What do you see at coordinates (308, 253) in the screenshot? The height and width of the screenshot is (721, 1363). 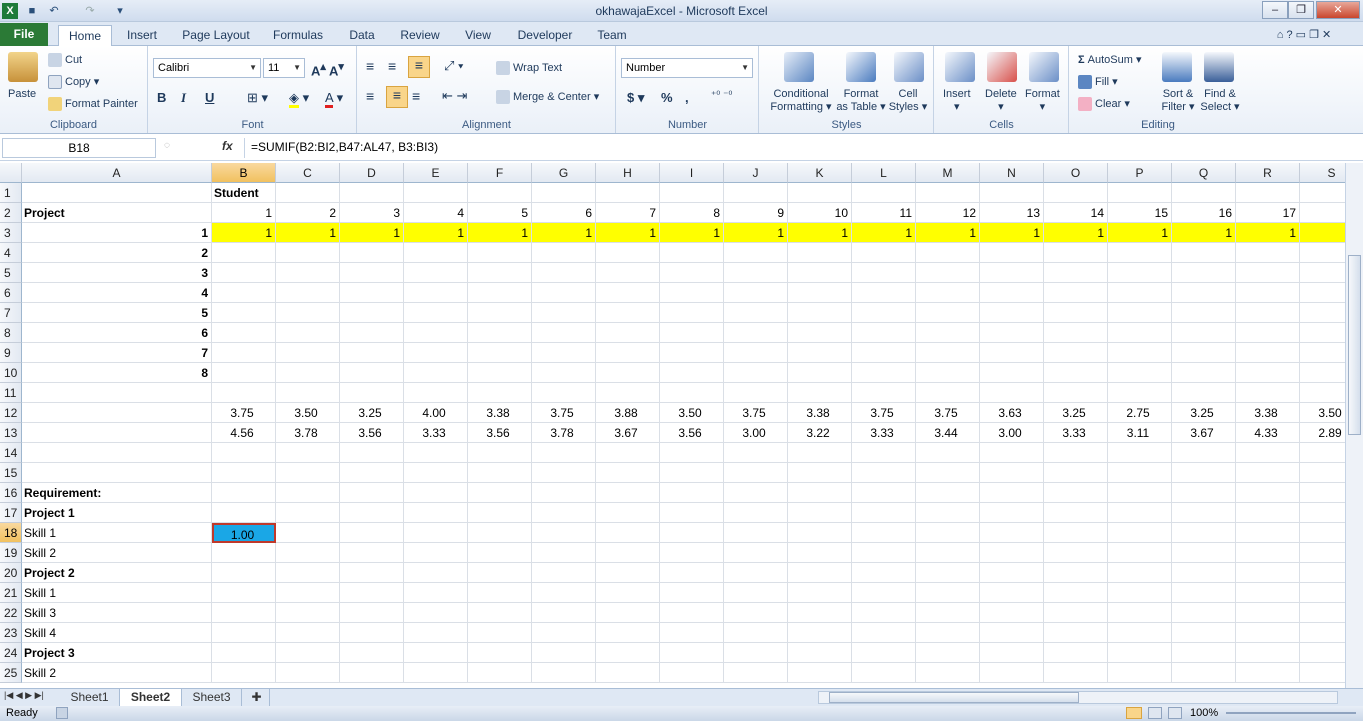 I see `cell-C4` at bounding box center [308, 253].